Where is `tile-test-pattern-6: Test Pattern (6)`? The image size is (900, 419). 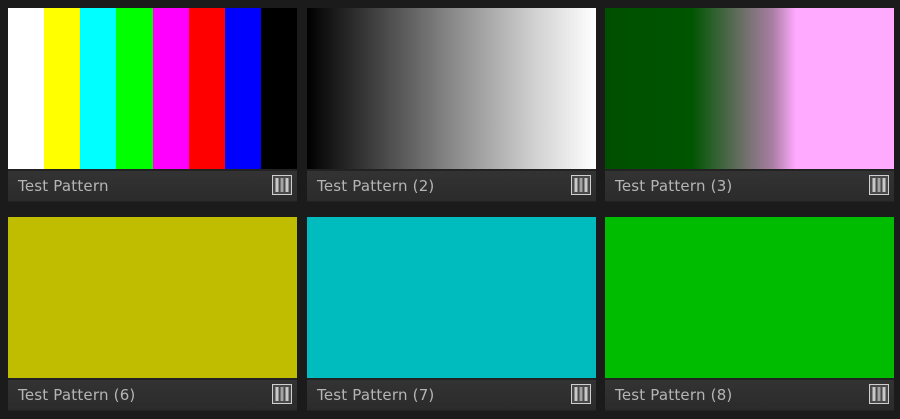
tile-test-pattern-6: Test Pattern (6) is located at coordinates (152, 314).